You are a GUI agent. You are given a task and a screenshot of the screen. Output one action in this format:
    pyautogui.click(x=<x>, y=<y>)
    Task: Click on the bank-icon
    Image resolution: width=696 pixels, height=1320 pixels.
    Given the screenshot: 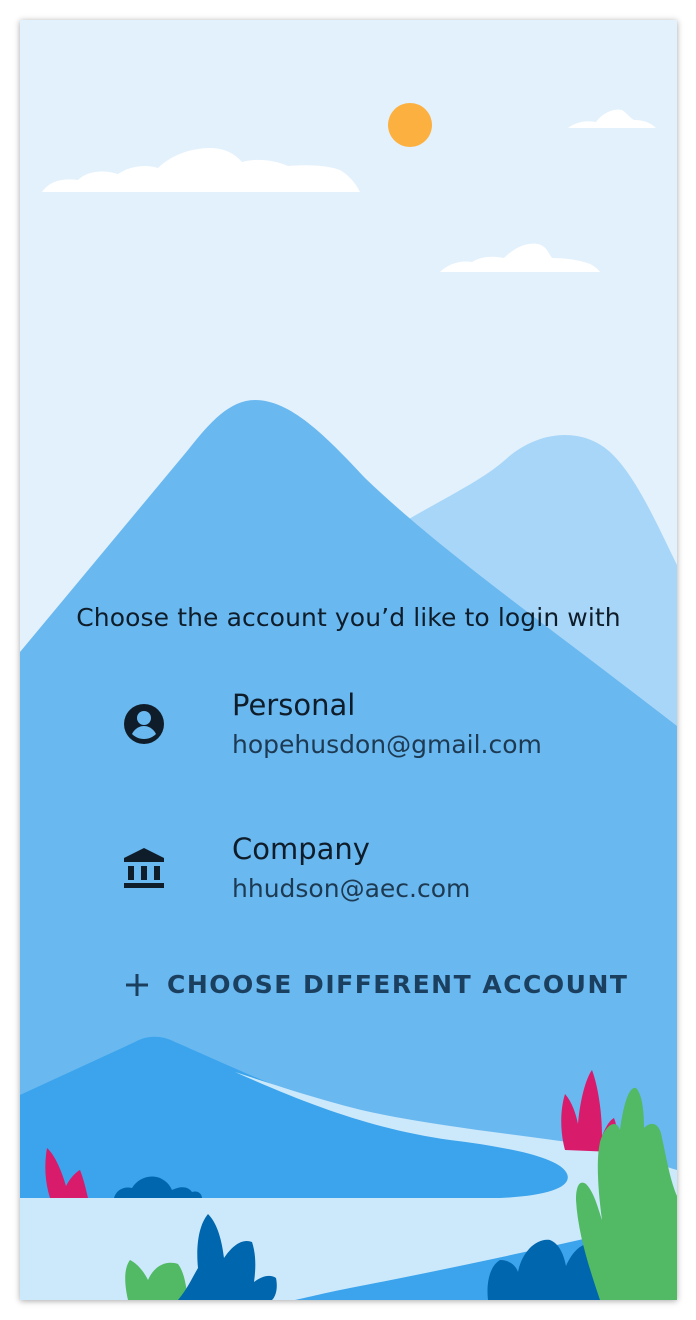 What is the action you would take?
    pyautogui.click(x=144, y=868)
    